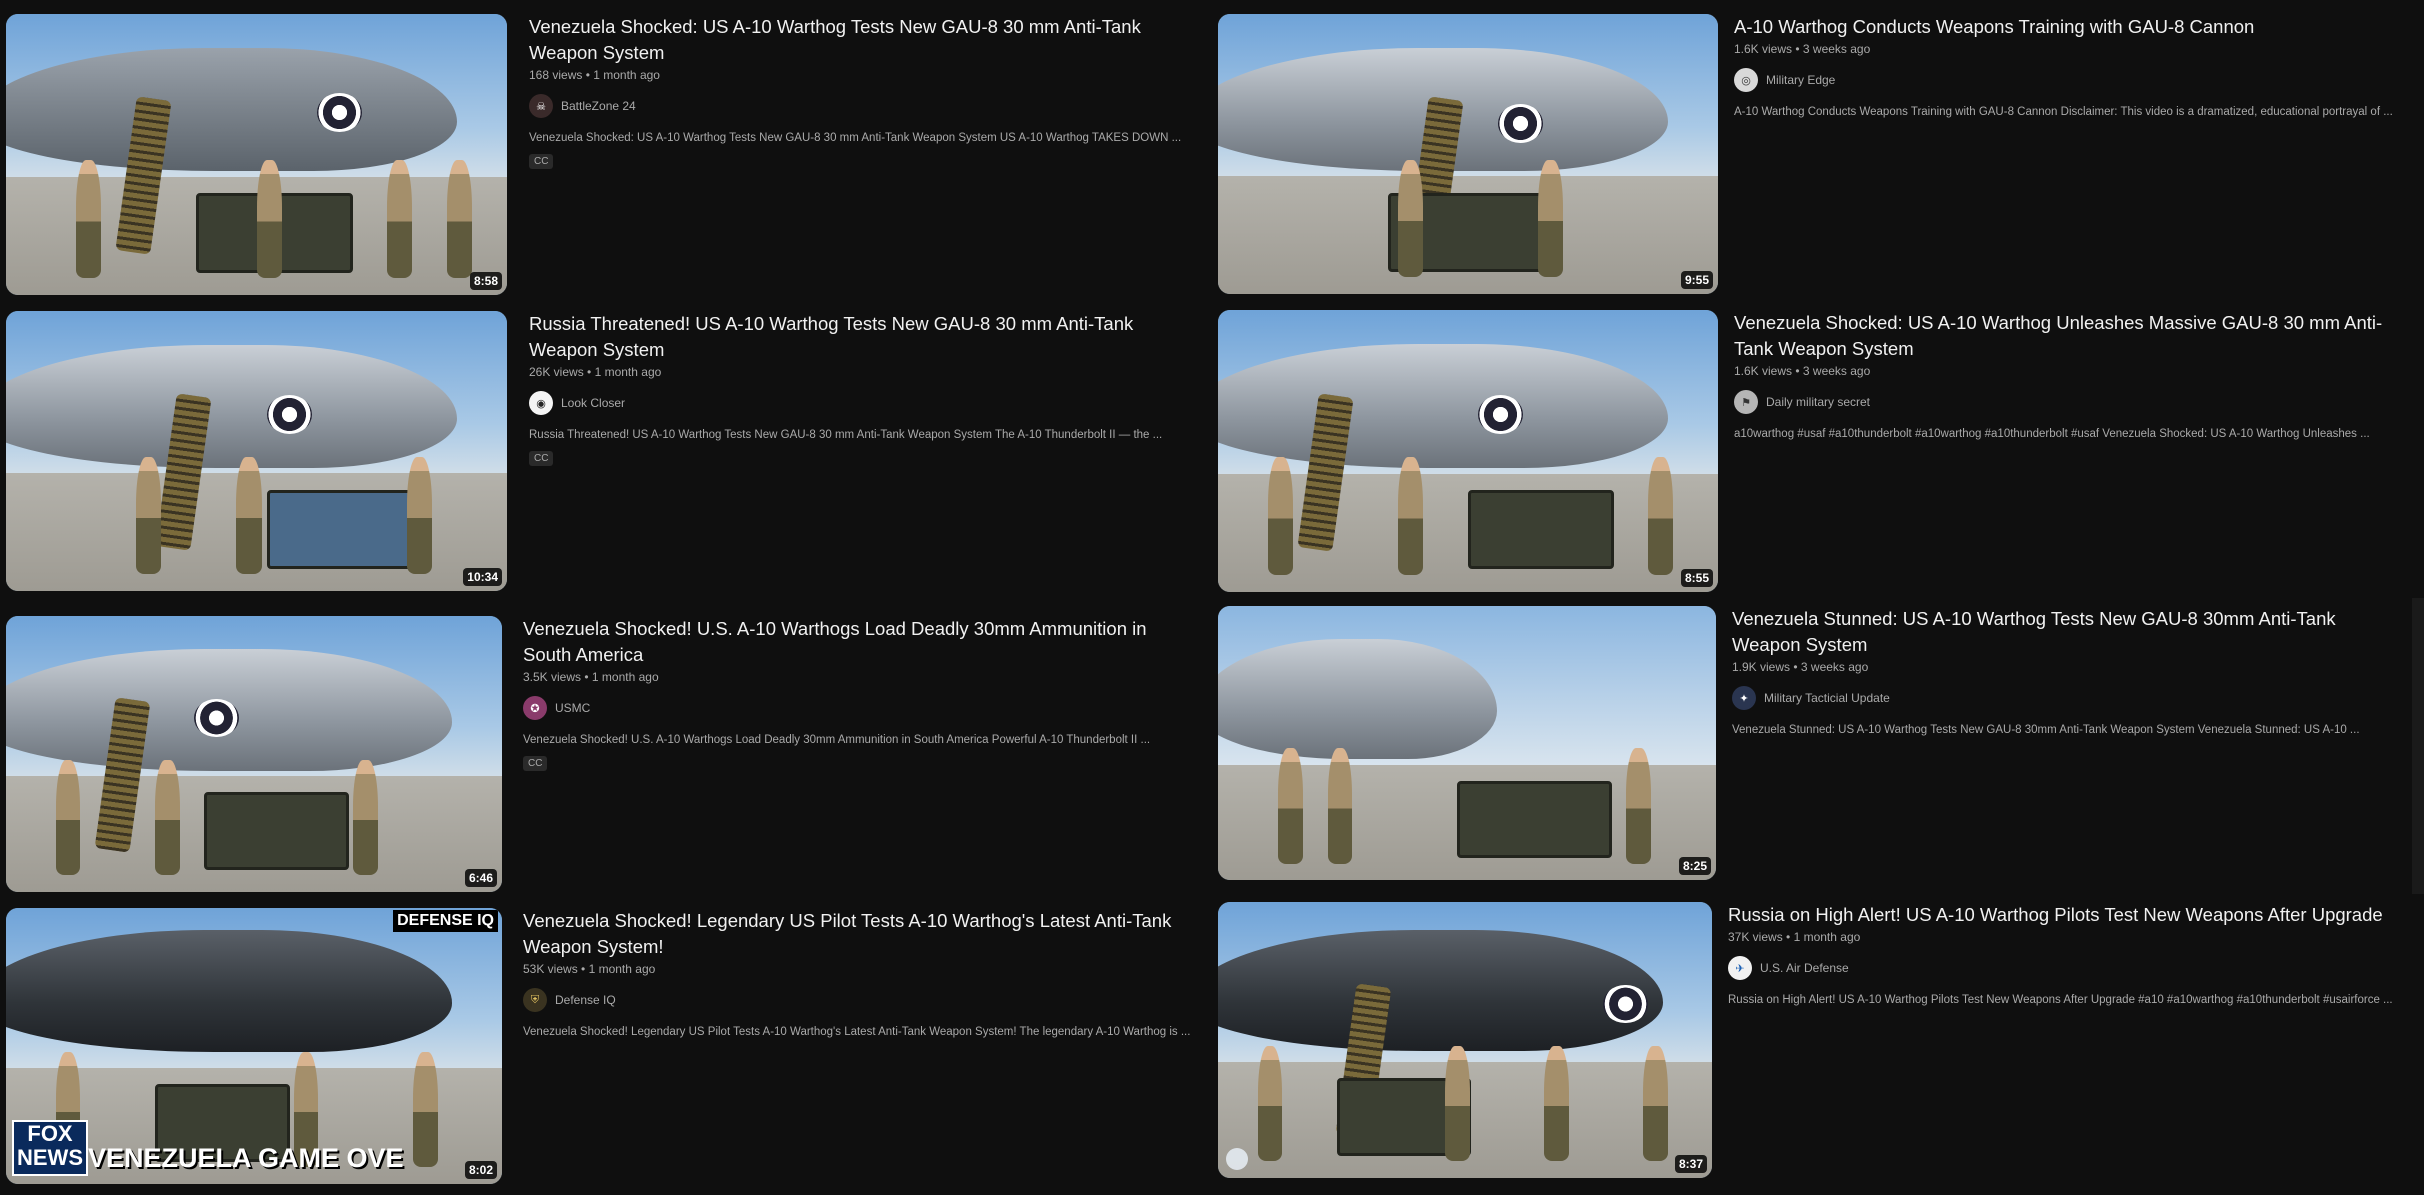 This screenshot has height=1195, width=2424. What do you see at coordinates (541, 106) in the screenshot?
I see `skull-icon: ☠` at bounding box center [541, 106].